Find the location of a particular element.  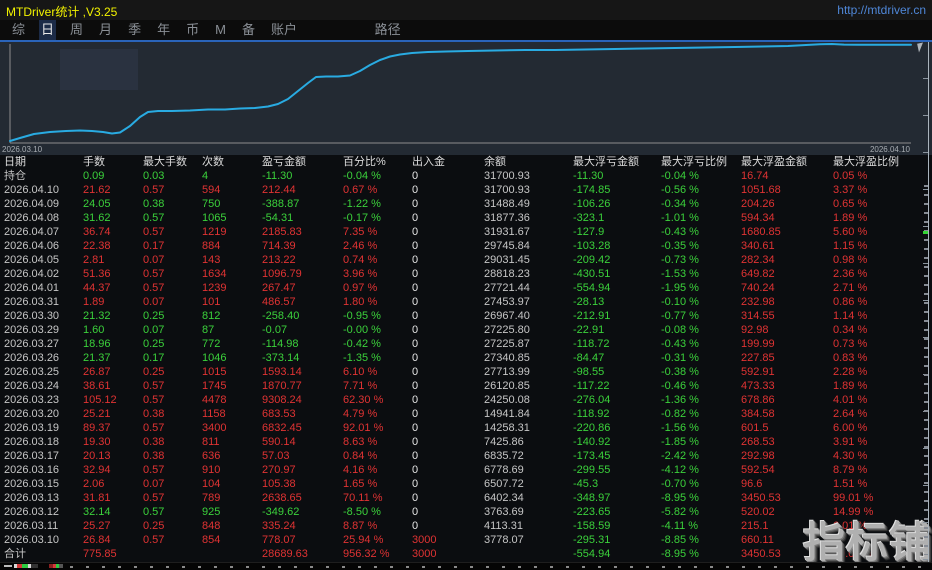

cell-num: 750 is located at coordinates (211, 204).